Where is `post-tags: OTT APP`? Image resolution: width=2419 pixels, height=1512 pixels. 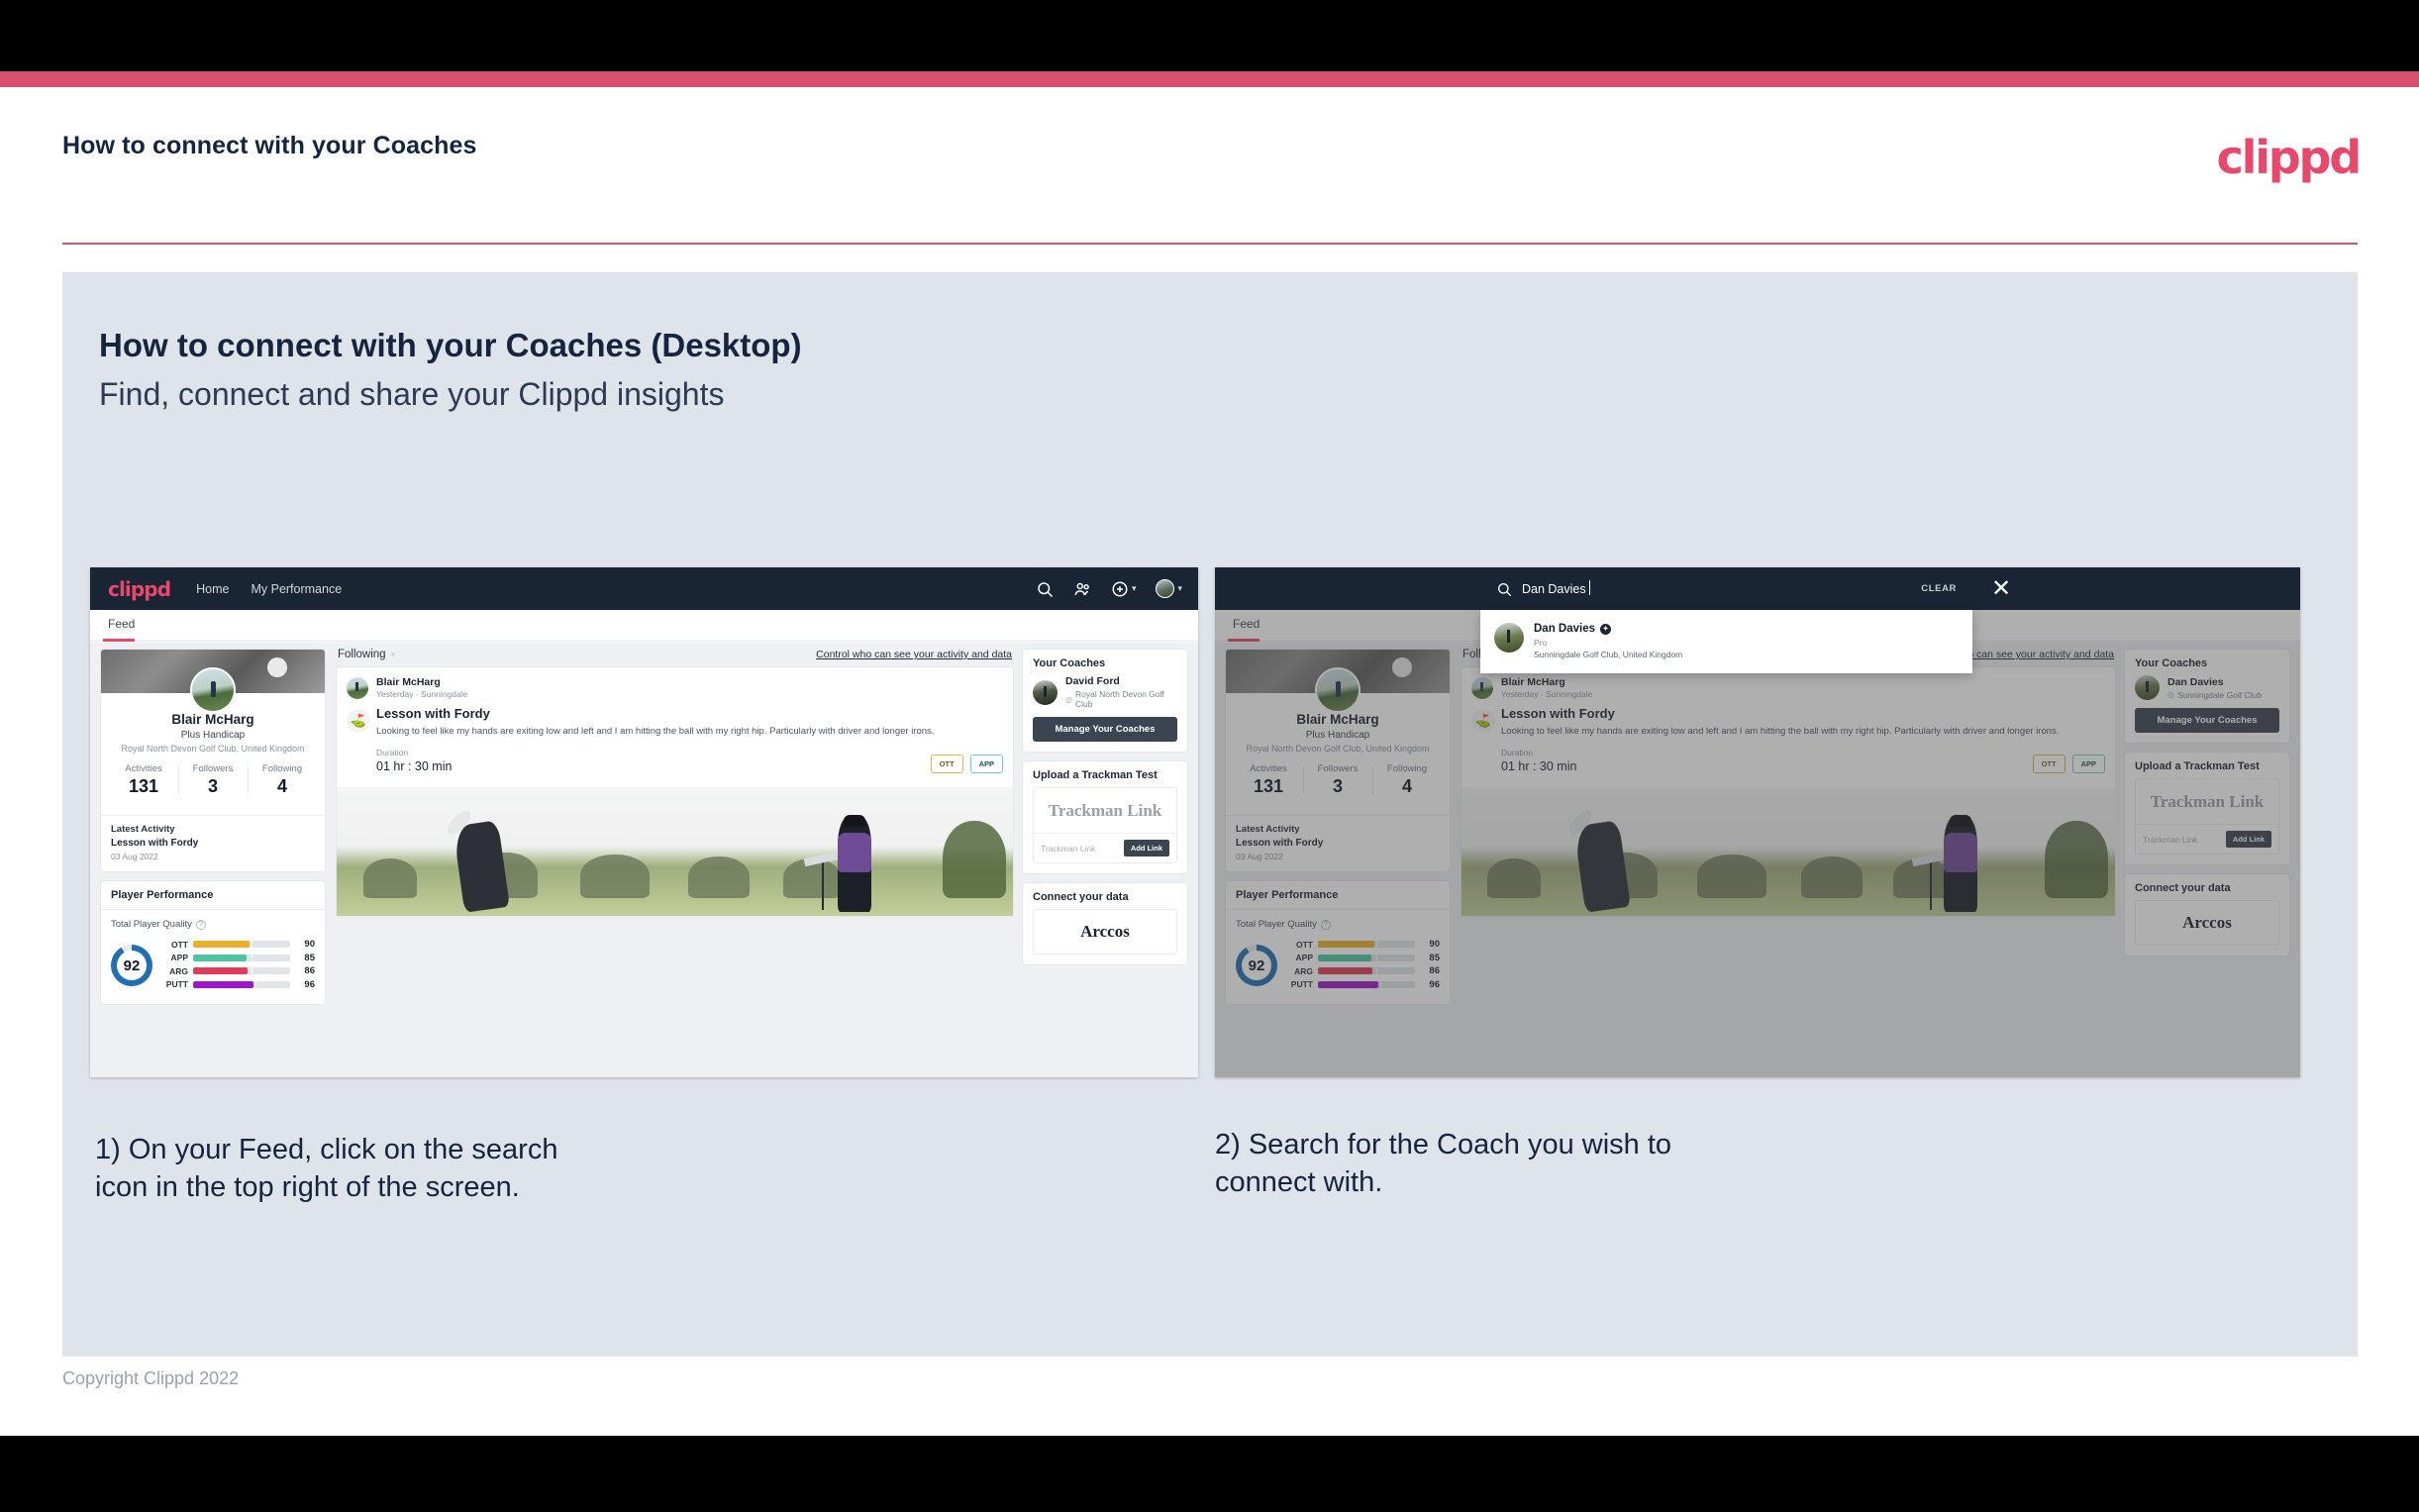 post-tags: OTT APP is located at coordinates (966, 763).